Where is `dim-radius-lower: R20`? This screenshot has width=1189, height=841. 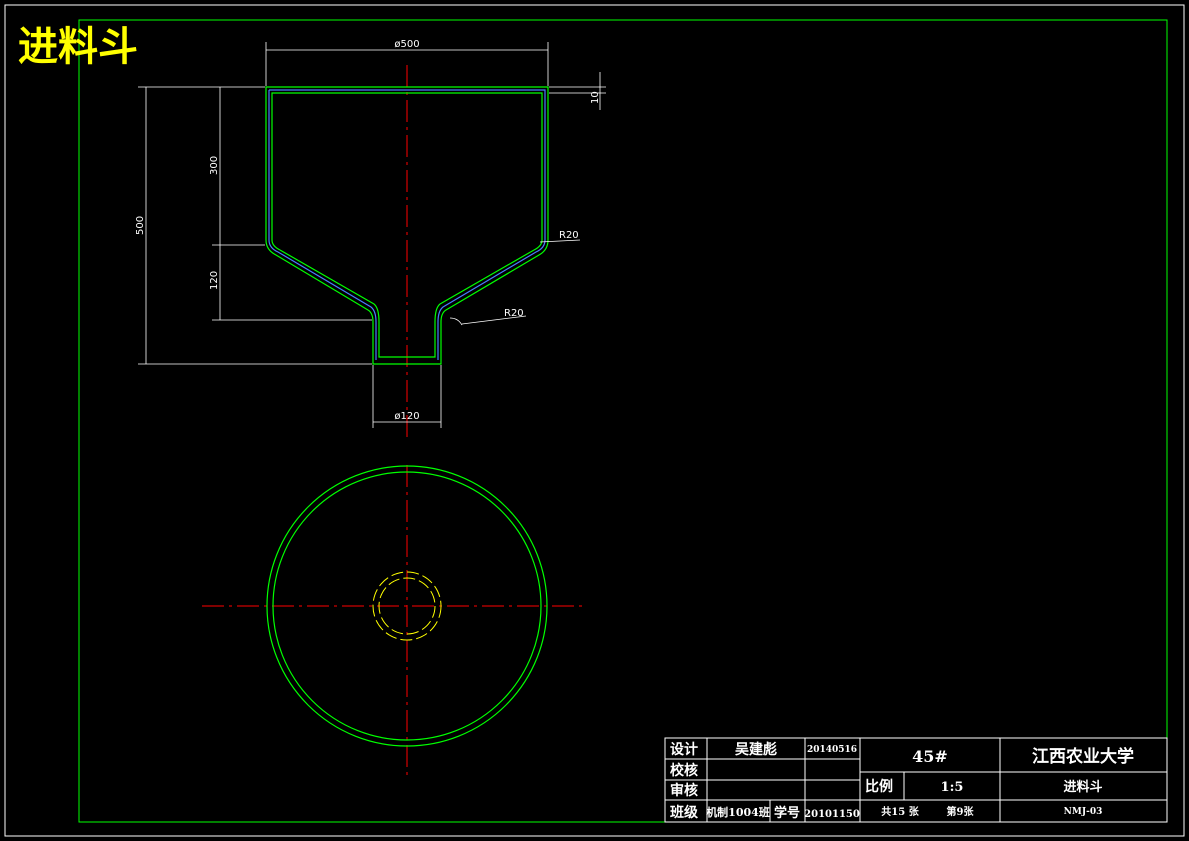 dim-radius-lower: R20 is located at coordinates (514, 313).